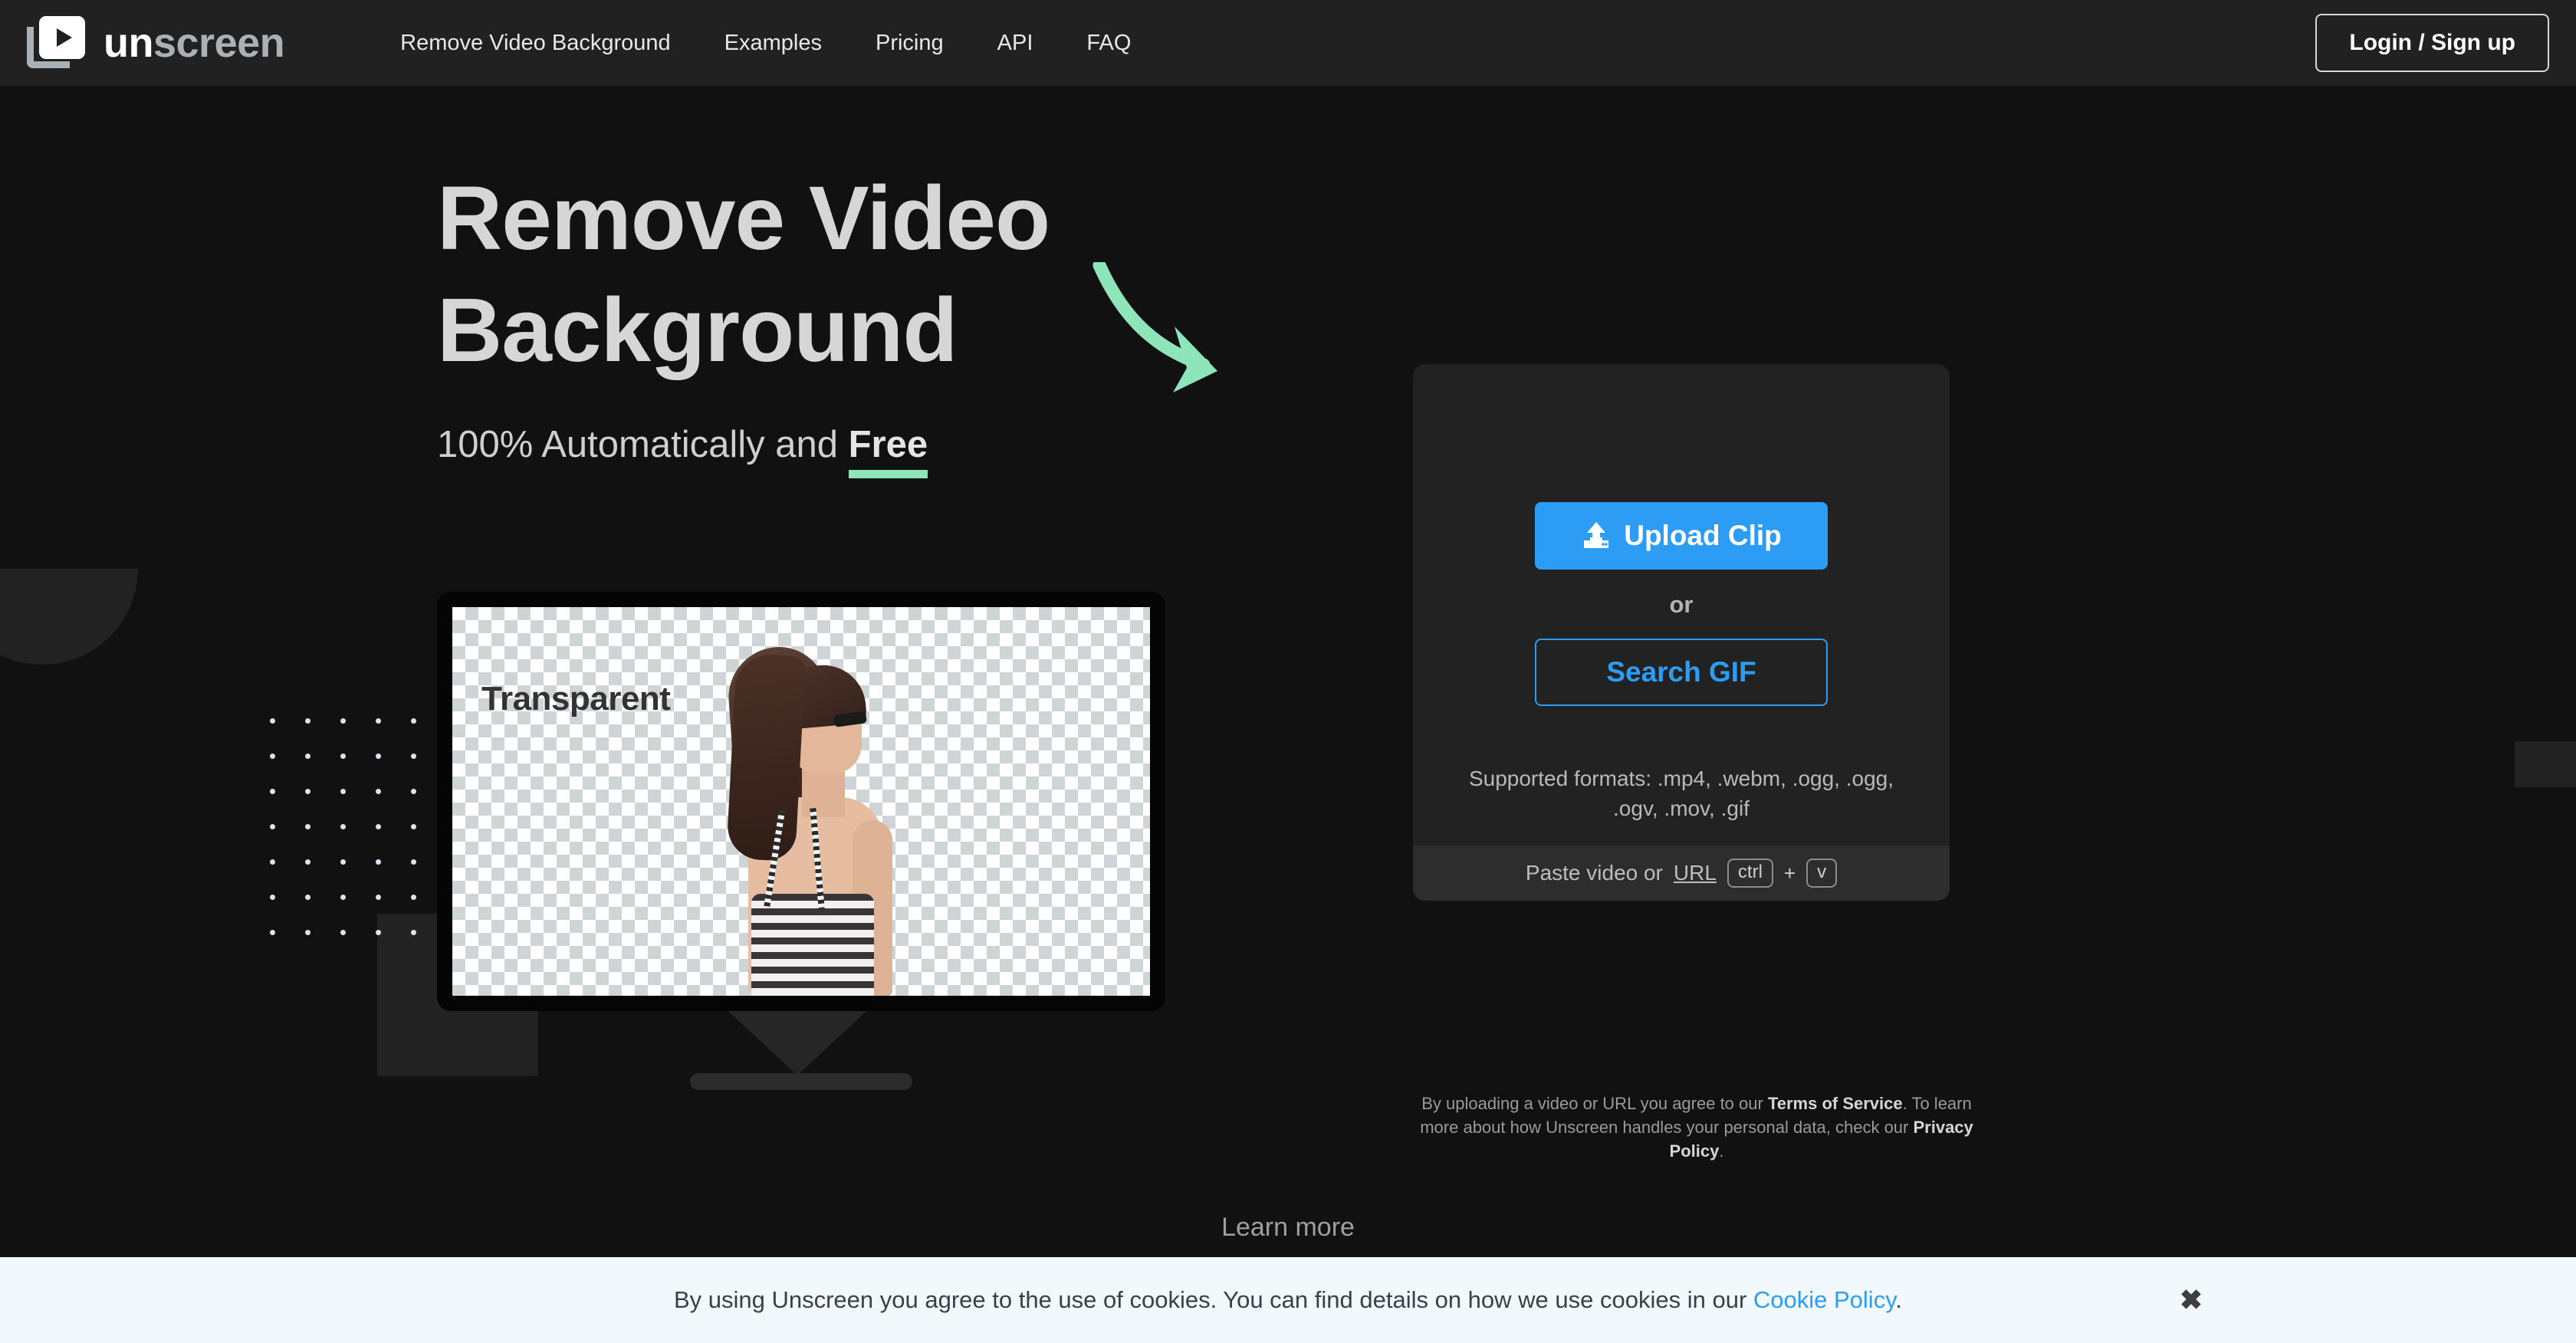 This screenshot has height=1343, width=2576. I want to click on upload-clip-label: Upload Clip, so click(1703, 536).